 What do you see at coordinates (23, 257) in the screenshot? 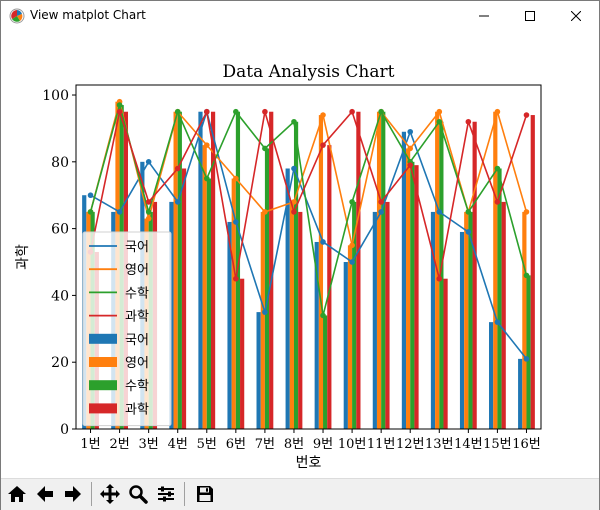
I see `y-axis-label: 과학` at bounding box center [23, 257].